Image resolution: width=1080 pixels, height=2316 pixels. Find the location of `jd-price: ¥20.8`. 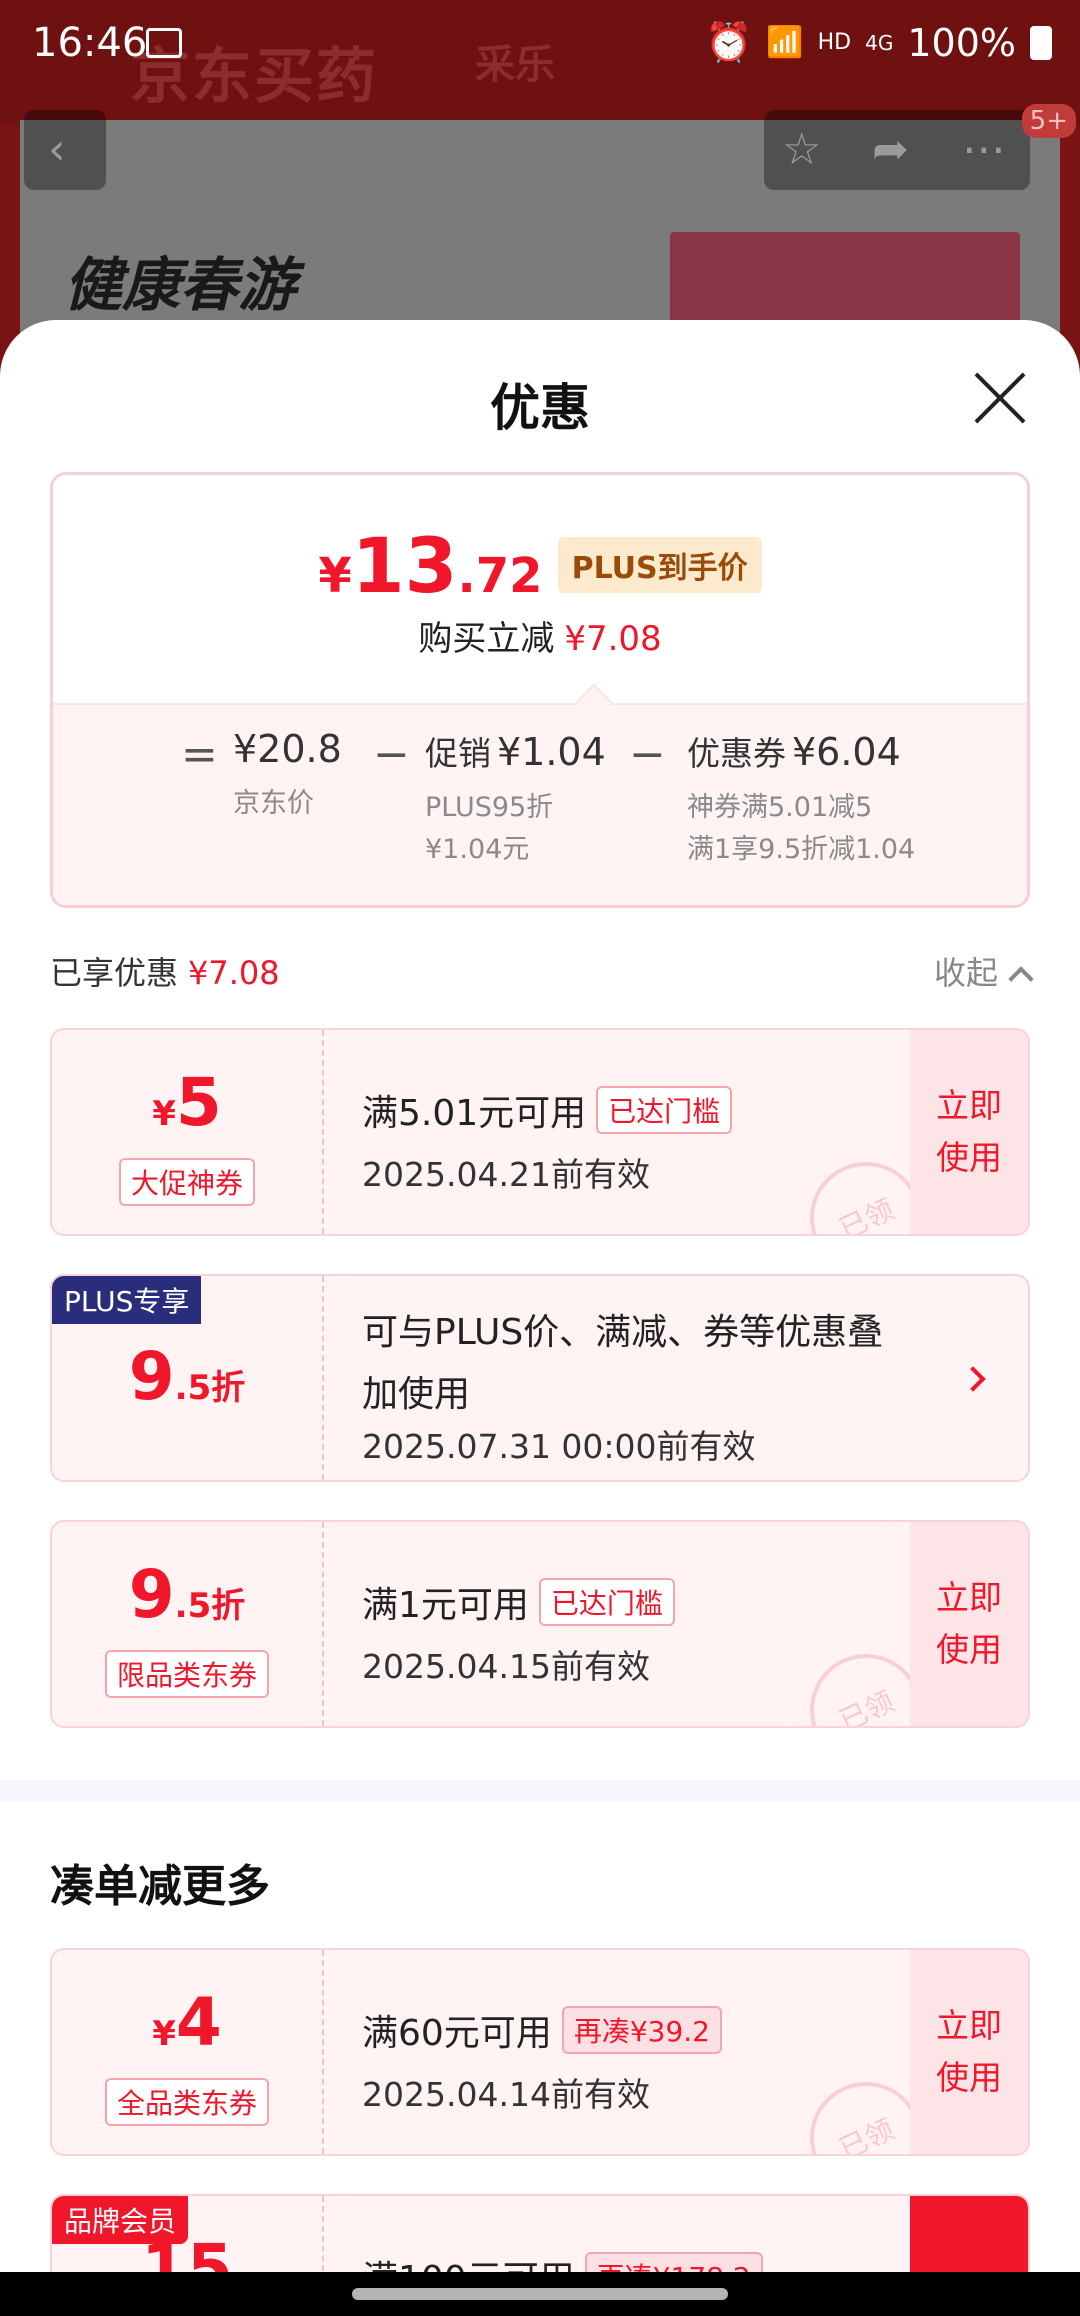

jd-price: ¥20.8 is located at coordinates (287, 749).